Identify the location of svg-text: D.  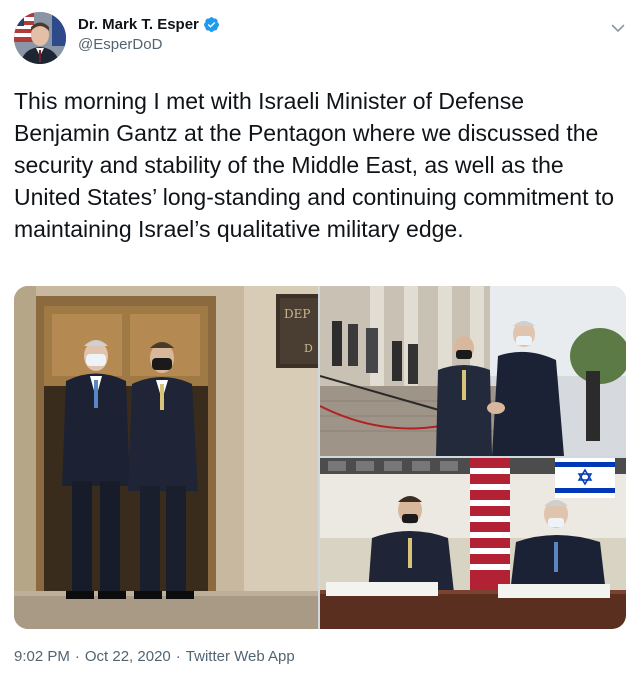
(308, 348).